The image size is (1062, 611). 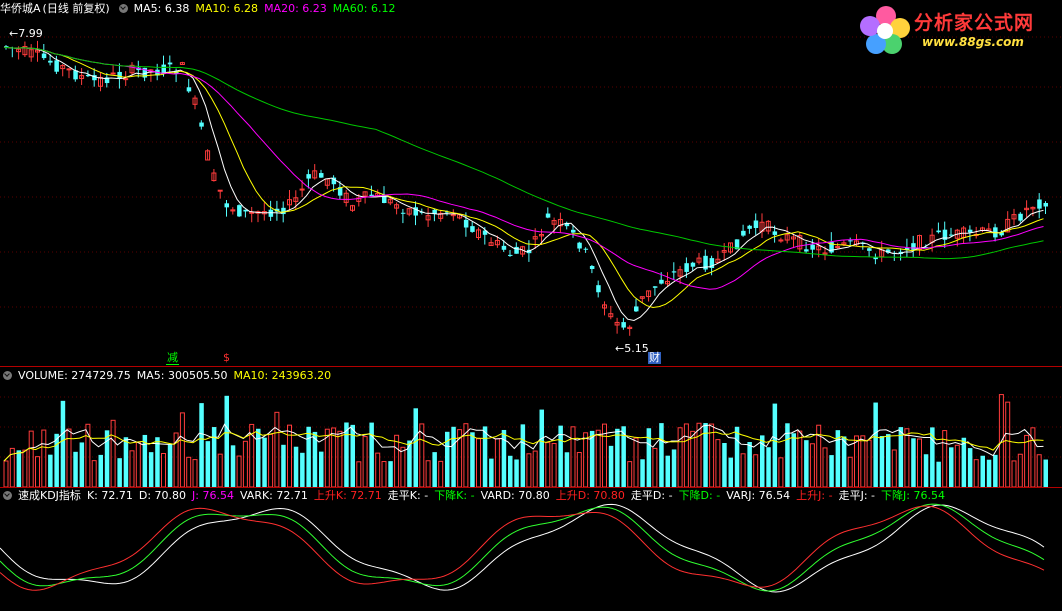 I want to click on kdj-item-10: 下降D: -, so click(x=699, y=495).